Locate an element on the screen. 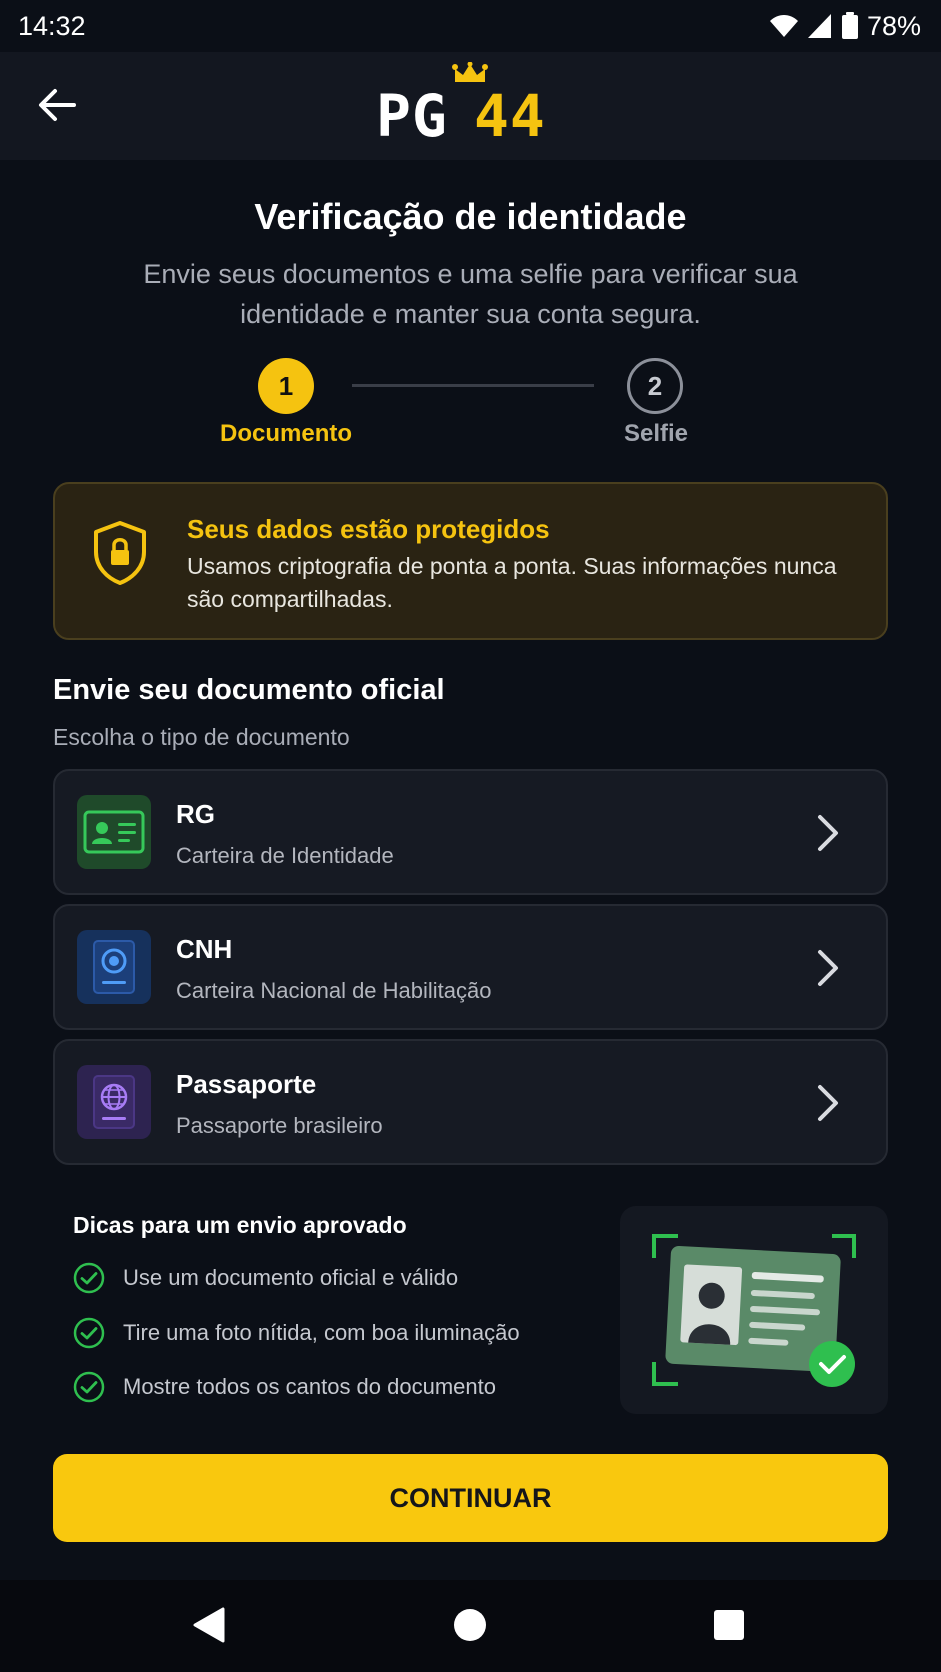 The height and width of the screenshot is (1672, 941). logo-text-pg: PG is located at coordinates (412, 116).